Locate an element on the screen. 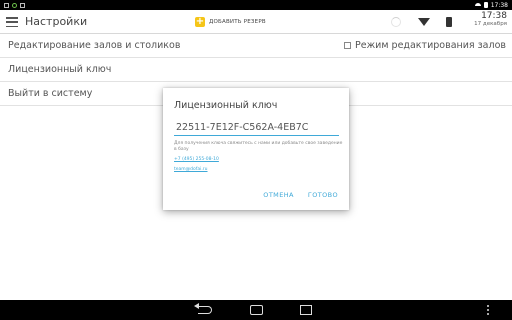 The height and width of the screenshot is (320, 512). add-reserve-button: + ДОБАВИТЬ РЕЗЕРВ is located at coordinates (230, 22).